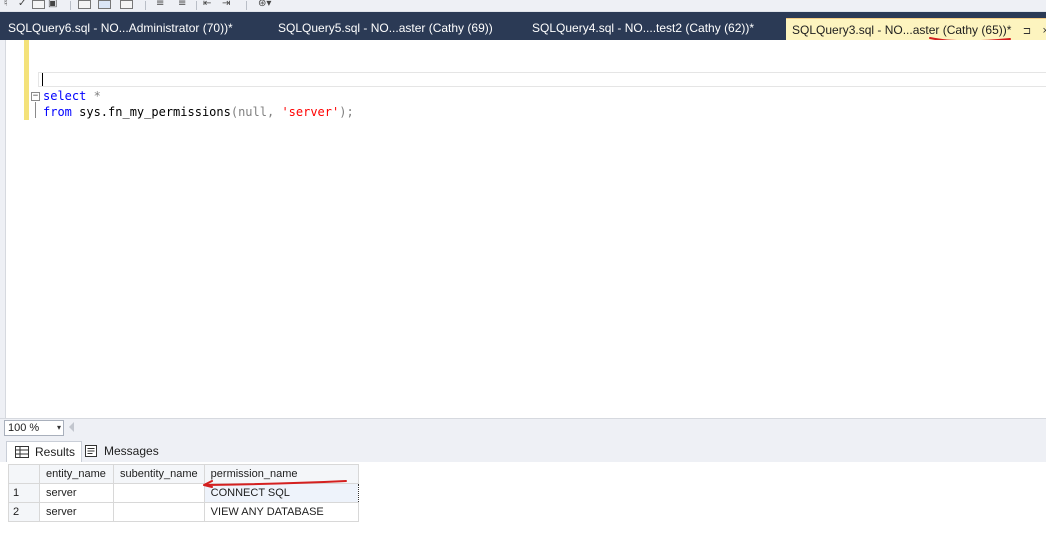  Describe the element at coordinates (523, 449) in the screenshot. I see `result-tab-strip: Results Messages` at that location.